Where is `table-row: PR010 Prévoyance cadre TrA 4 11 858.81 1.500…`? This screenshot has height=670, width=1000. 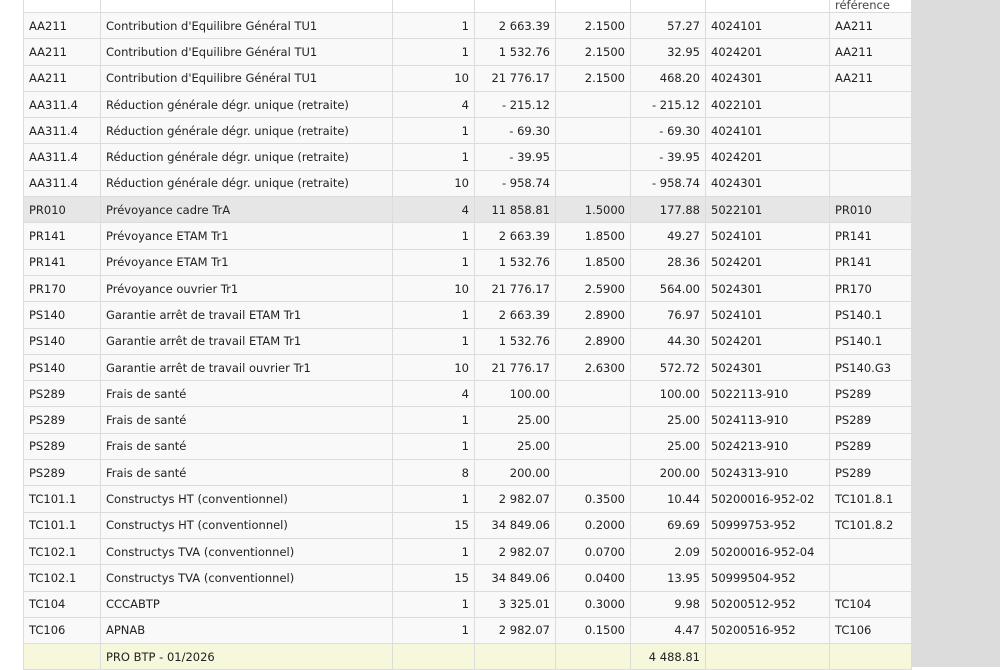
table-row: PR010 Prévoyance cadre TrA 4 11 858.81 1.500… is located at coordinates (467, 210).